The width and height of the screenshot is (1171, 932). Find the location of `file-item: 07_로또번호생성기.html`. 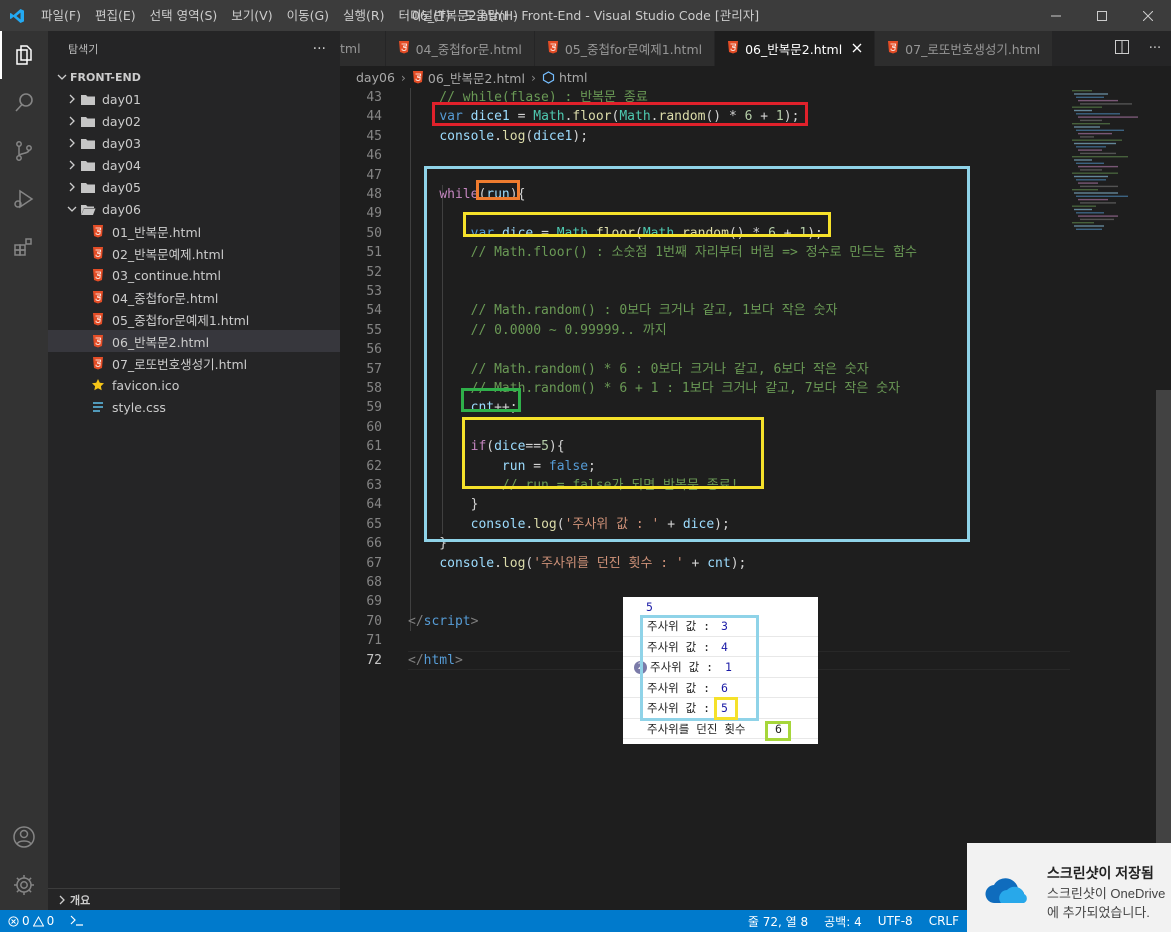

file-item: 07_로또번호생성기.html is located at coordinates (194, 363).